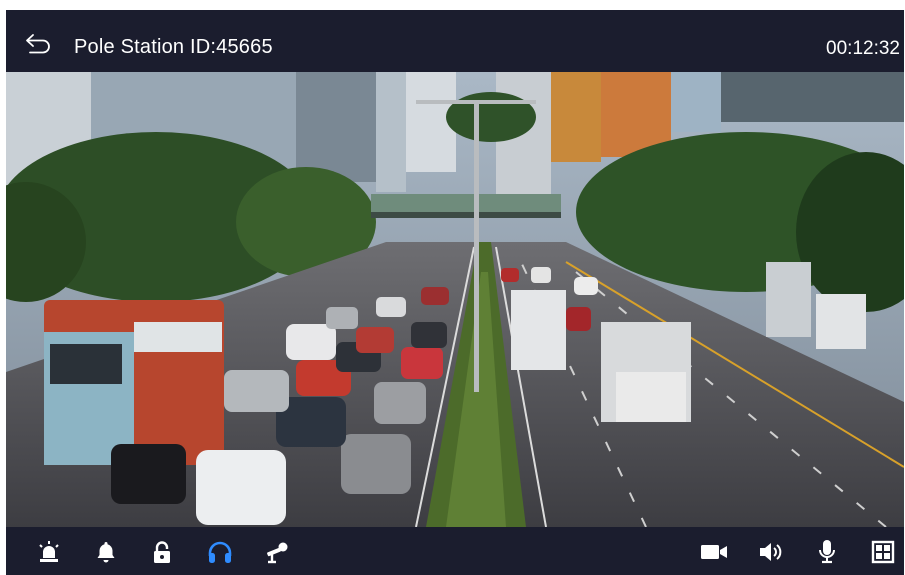 This screenshot has height=575, width=905. Describe the element at coordinates (883, 552) in the screenshot. I see `grid-layout-icon` at that location.